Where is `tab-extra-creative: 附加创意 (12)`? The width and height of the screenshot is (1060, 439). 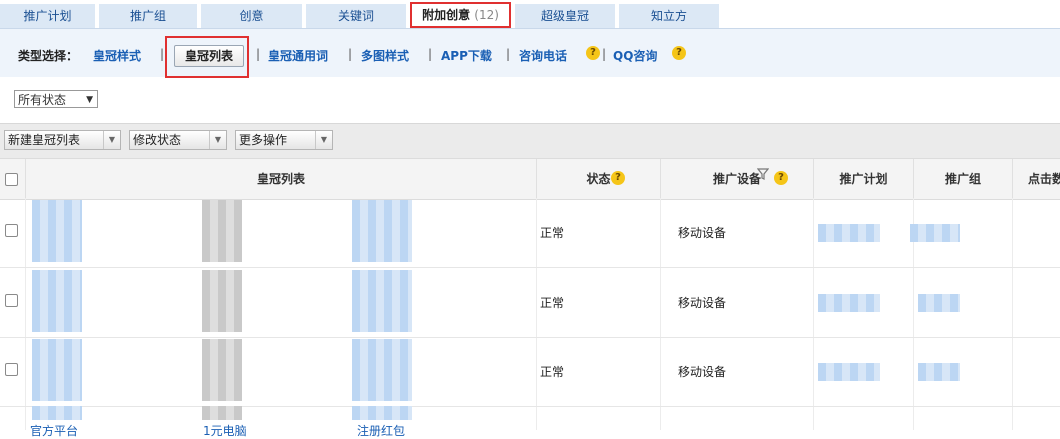
tab-extra-creative: 附加创意 (12) is located at coordinates (460, 15).